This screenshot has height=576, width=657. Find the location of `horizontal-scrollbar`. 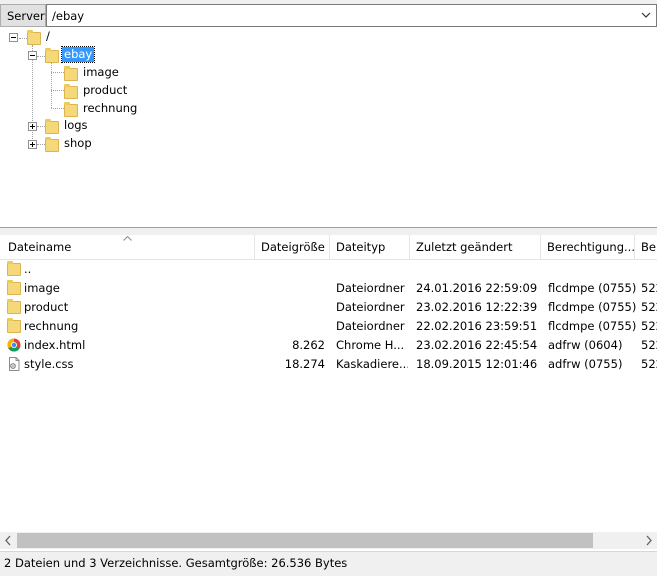

horizontal-scrollbar is located at coordinates (328, 540).